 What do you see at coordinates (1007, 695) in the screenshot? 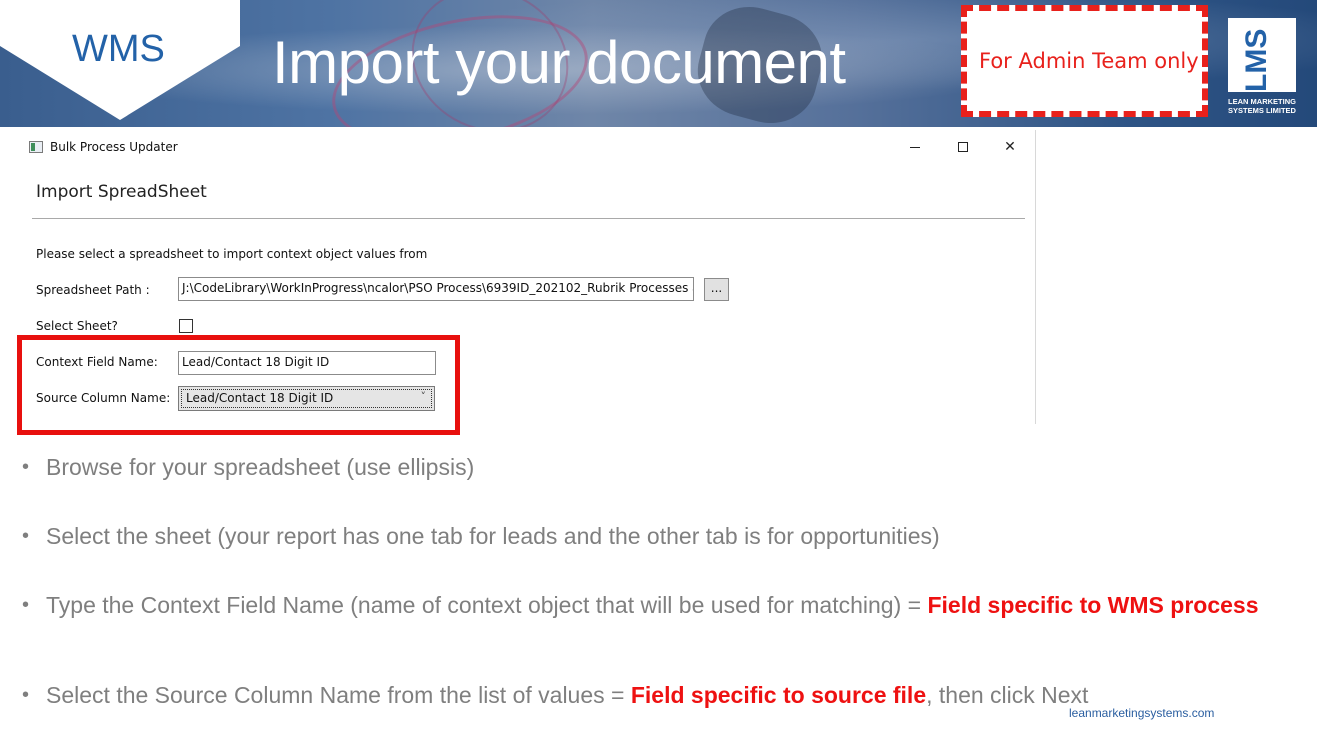
I see `list-item-text-after: , then click Next` at bounding box center [1007, 695].